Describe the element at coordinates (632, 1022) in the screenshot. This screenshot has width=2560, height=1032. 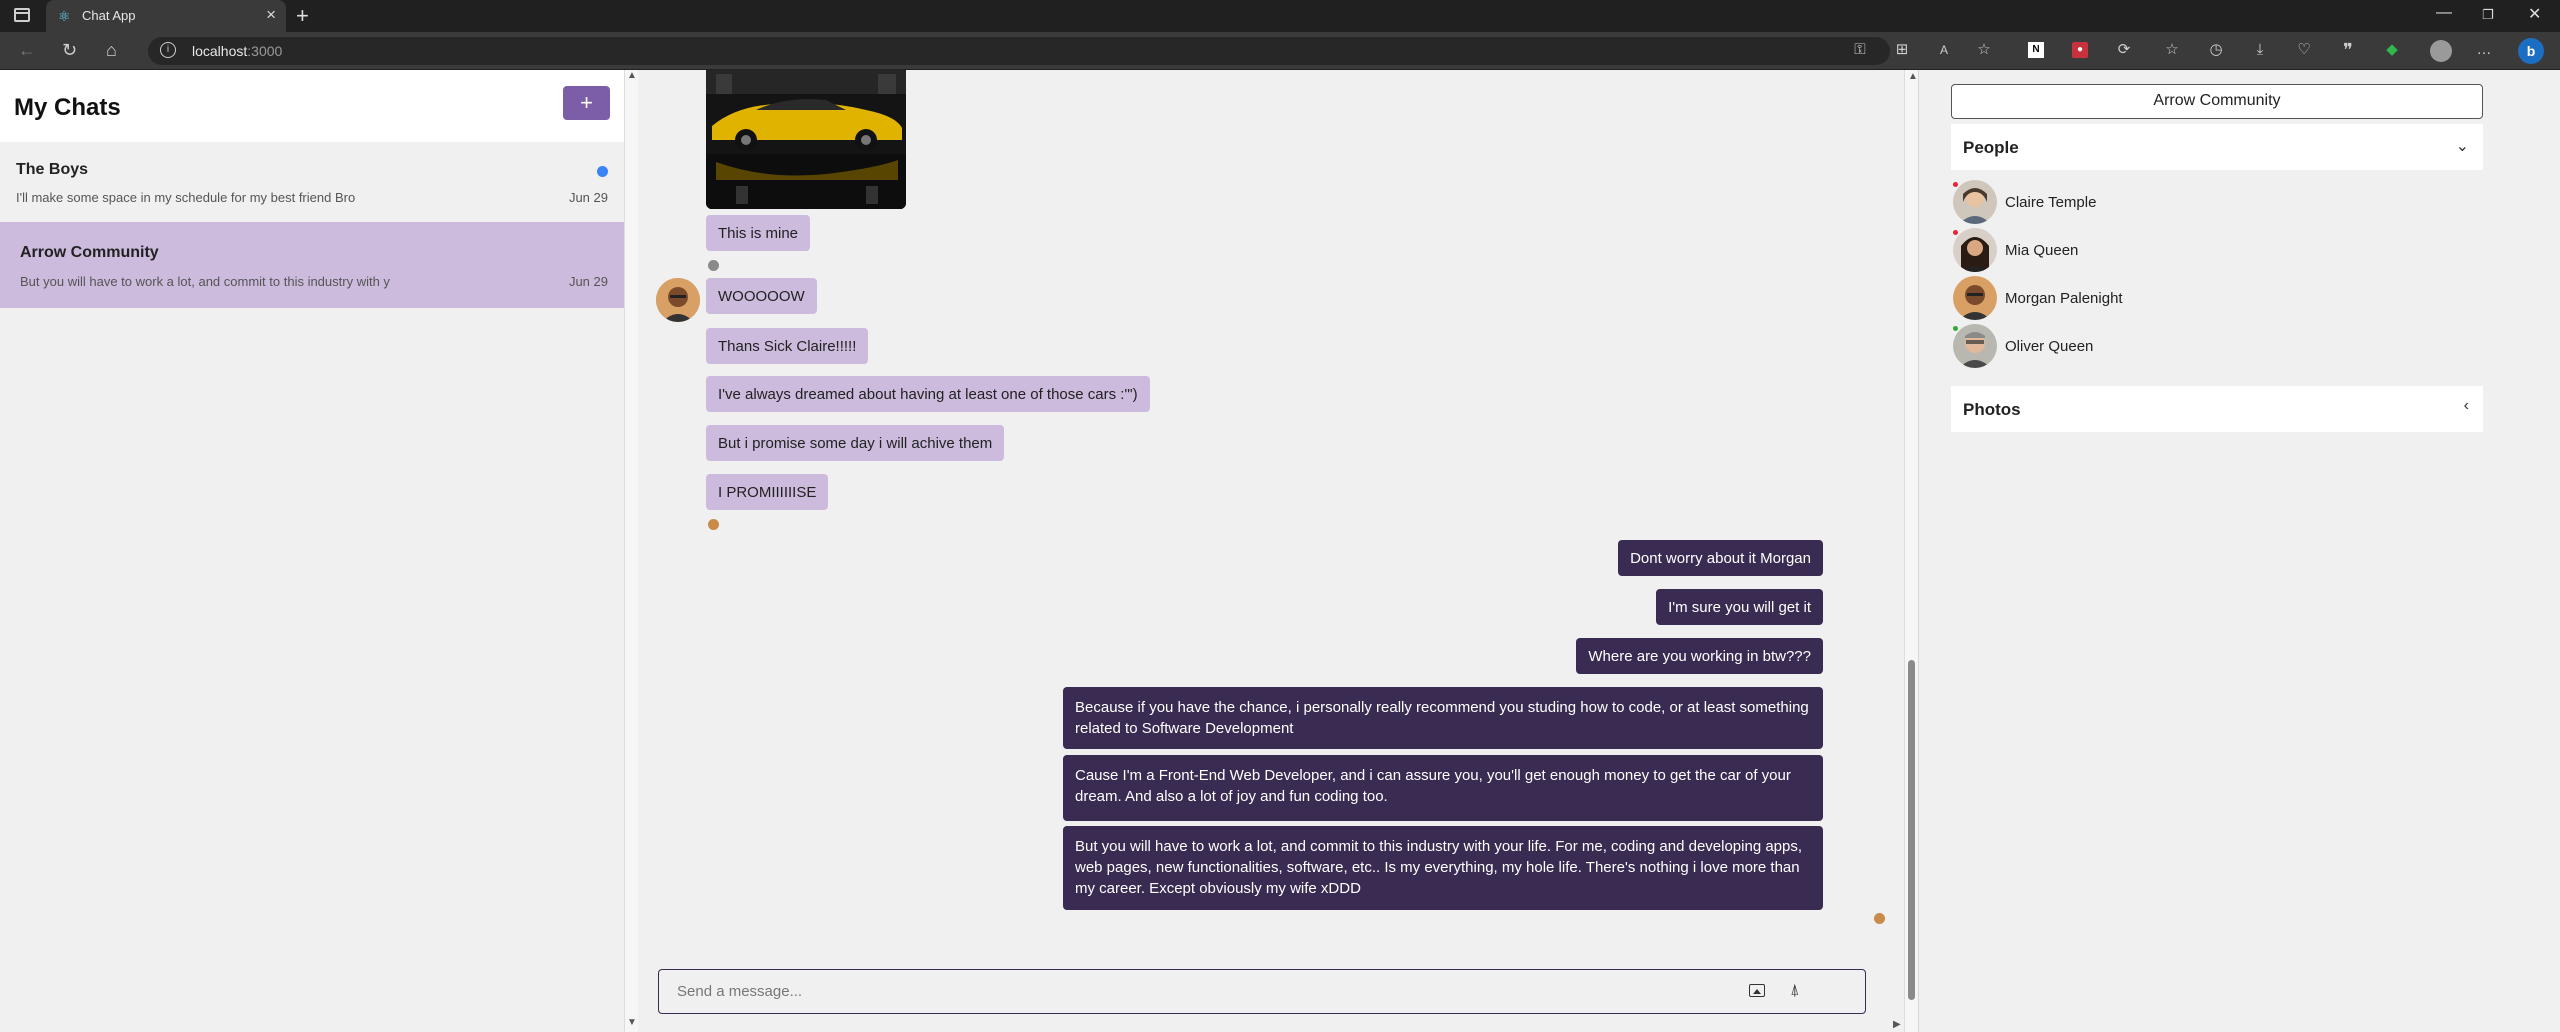
I see `scroll-down-arrow-icon: ▼` at that location.